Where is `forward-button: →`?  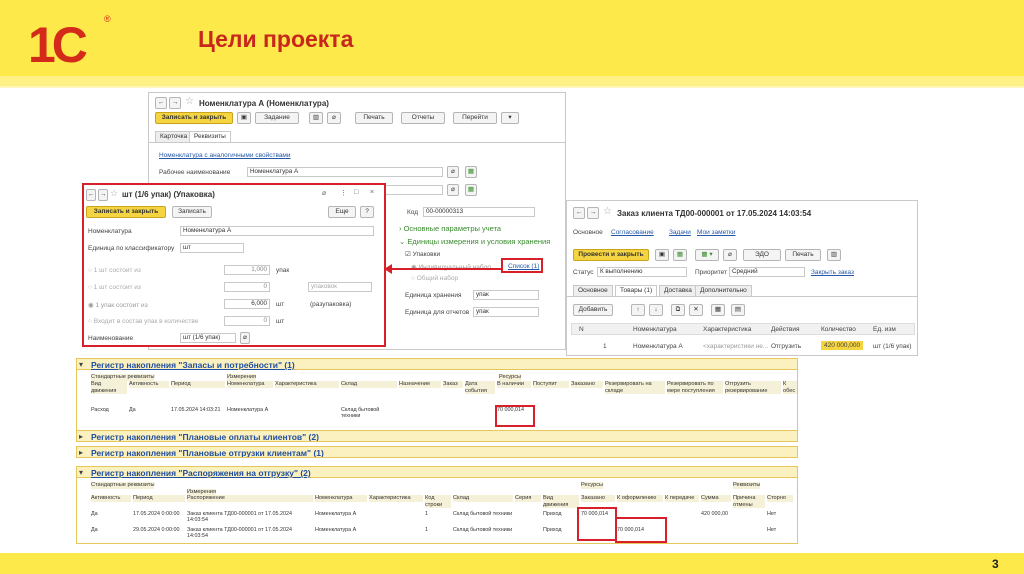 forward-button: → is located at coordinates (175, 103).